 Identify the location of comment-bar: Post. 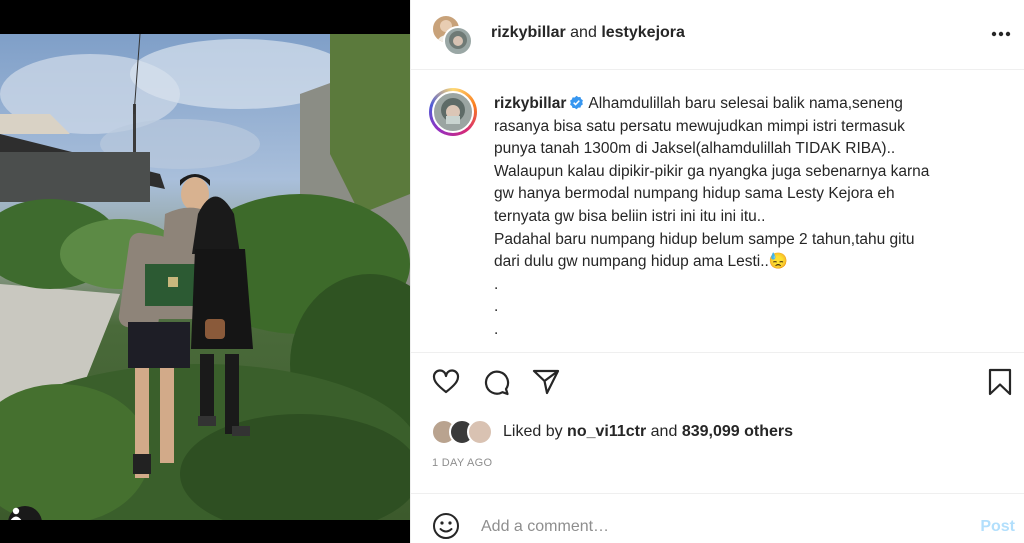
(717, 518).